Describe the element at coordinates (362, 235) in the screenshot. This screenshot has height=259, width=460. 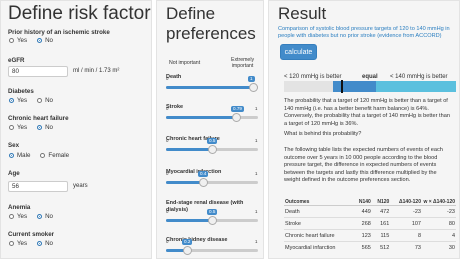
I see `table-cell: 123` at that location.